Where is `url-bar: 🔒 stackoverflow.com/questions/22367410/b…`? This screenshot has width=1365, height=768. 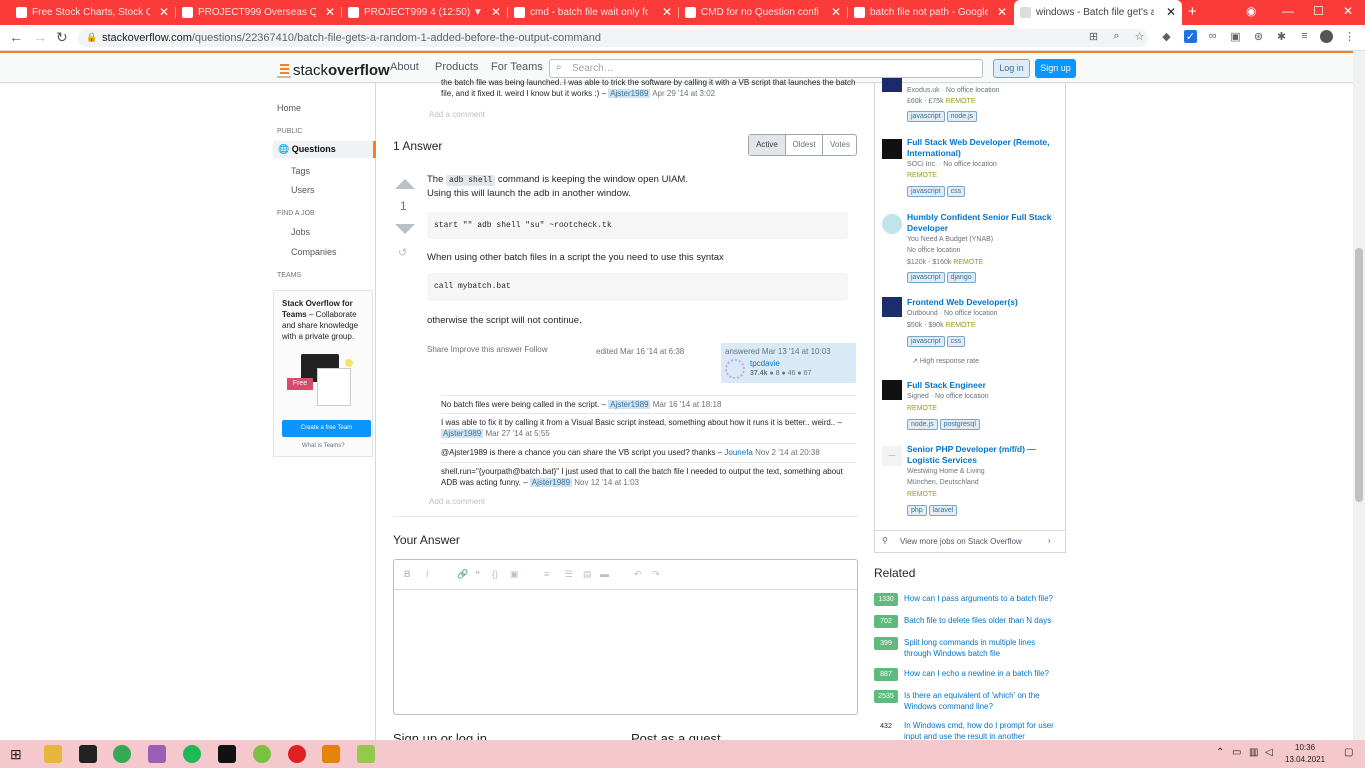 url-bar: 🔒 stackoverflow.com/questions/22367410/b… is located at coordinates (613, 38).